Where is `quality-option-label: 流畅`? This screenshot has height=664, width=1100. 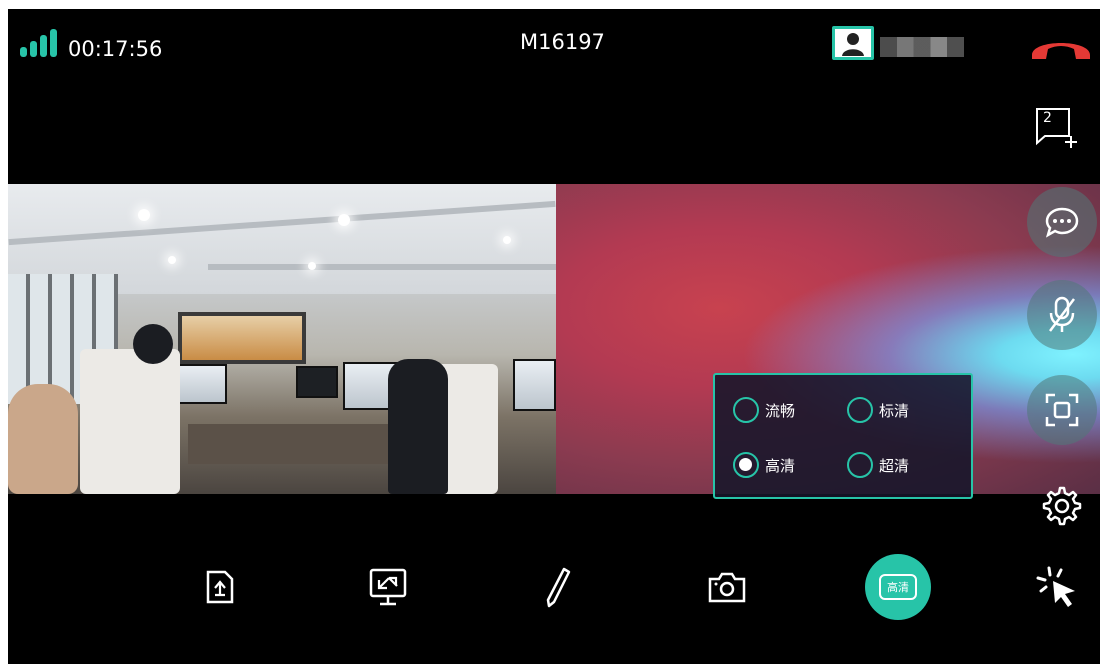 quality-option-label: 流畅 is located at coordinates (780, 410).